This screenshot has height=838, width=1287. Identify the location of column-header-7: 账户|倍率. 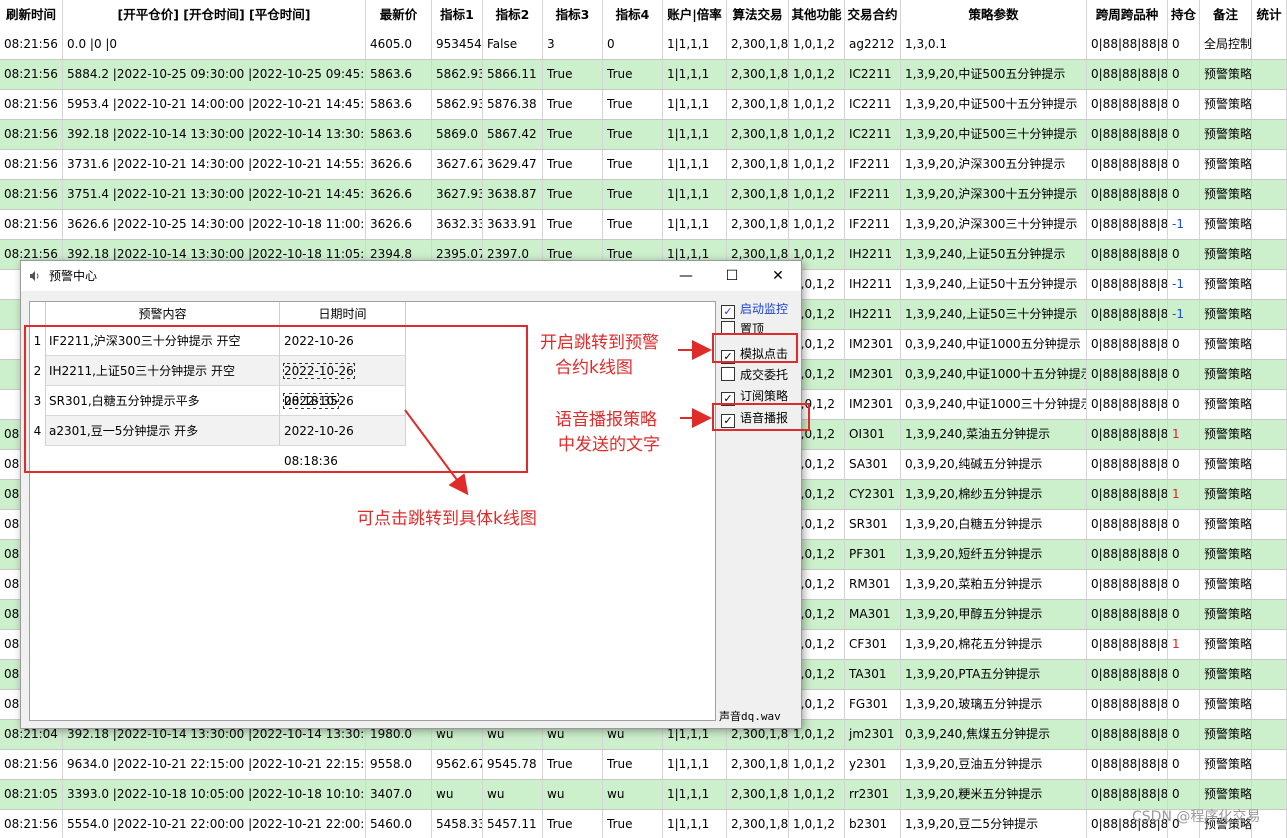
(695, 15).